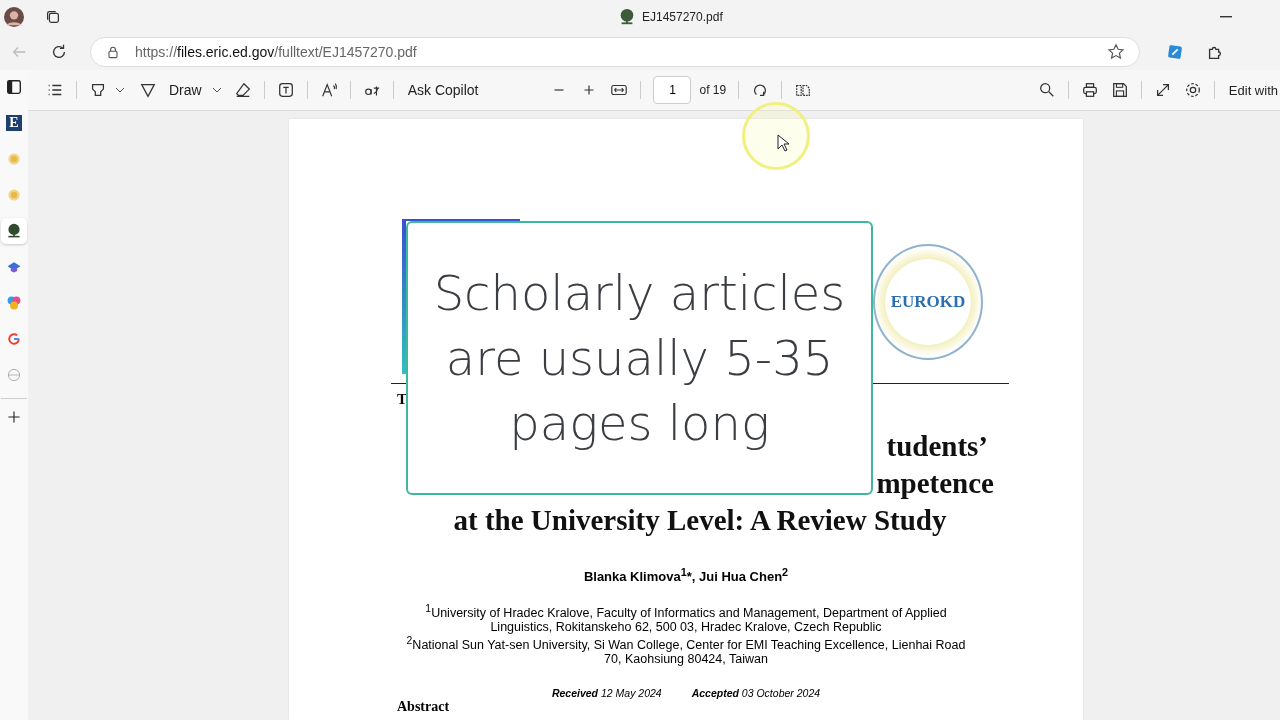 Image resolution: width=1280 pixels, height=720 pixels. Describe the element at coordinates (148, 90) in the screenshot. I see `pen-icon` at that location.